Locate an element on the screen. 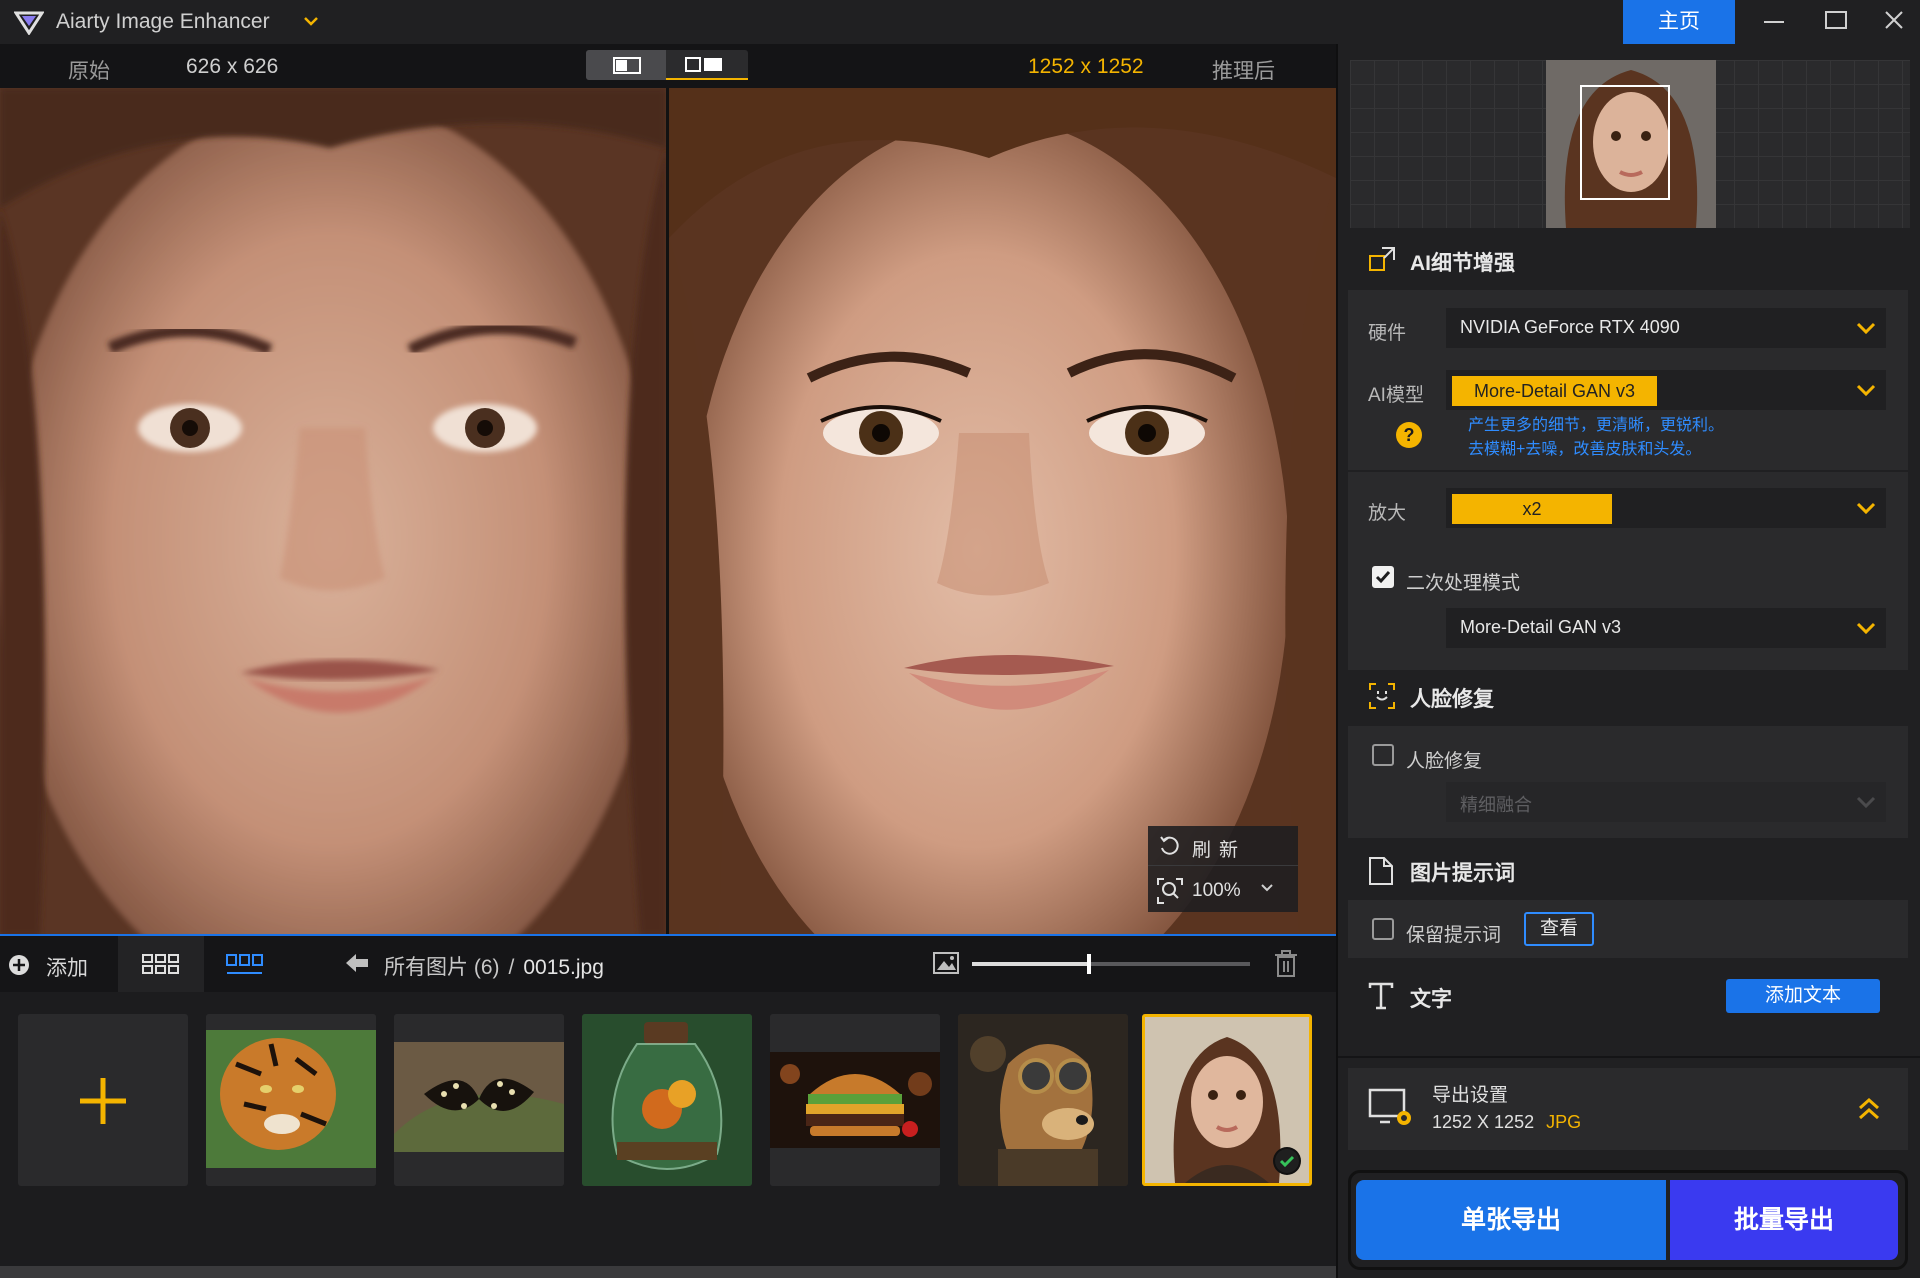 The width and height of the screenshot is (1920, 1278). model-description: 产生更多的细节，更清晰，更锐利。 去模糊+去噪，改善皮肤和头发。 is located at coordinates (1596, 438).